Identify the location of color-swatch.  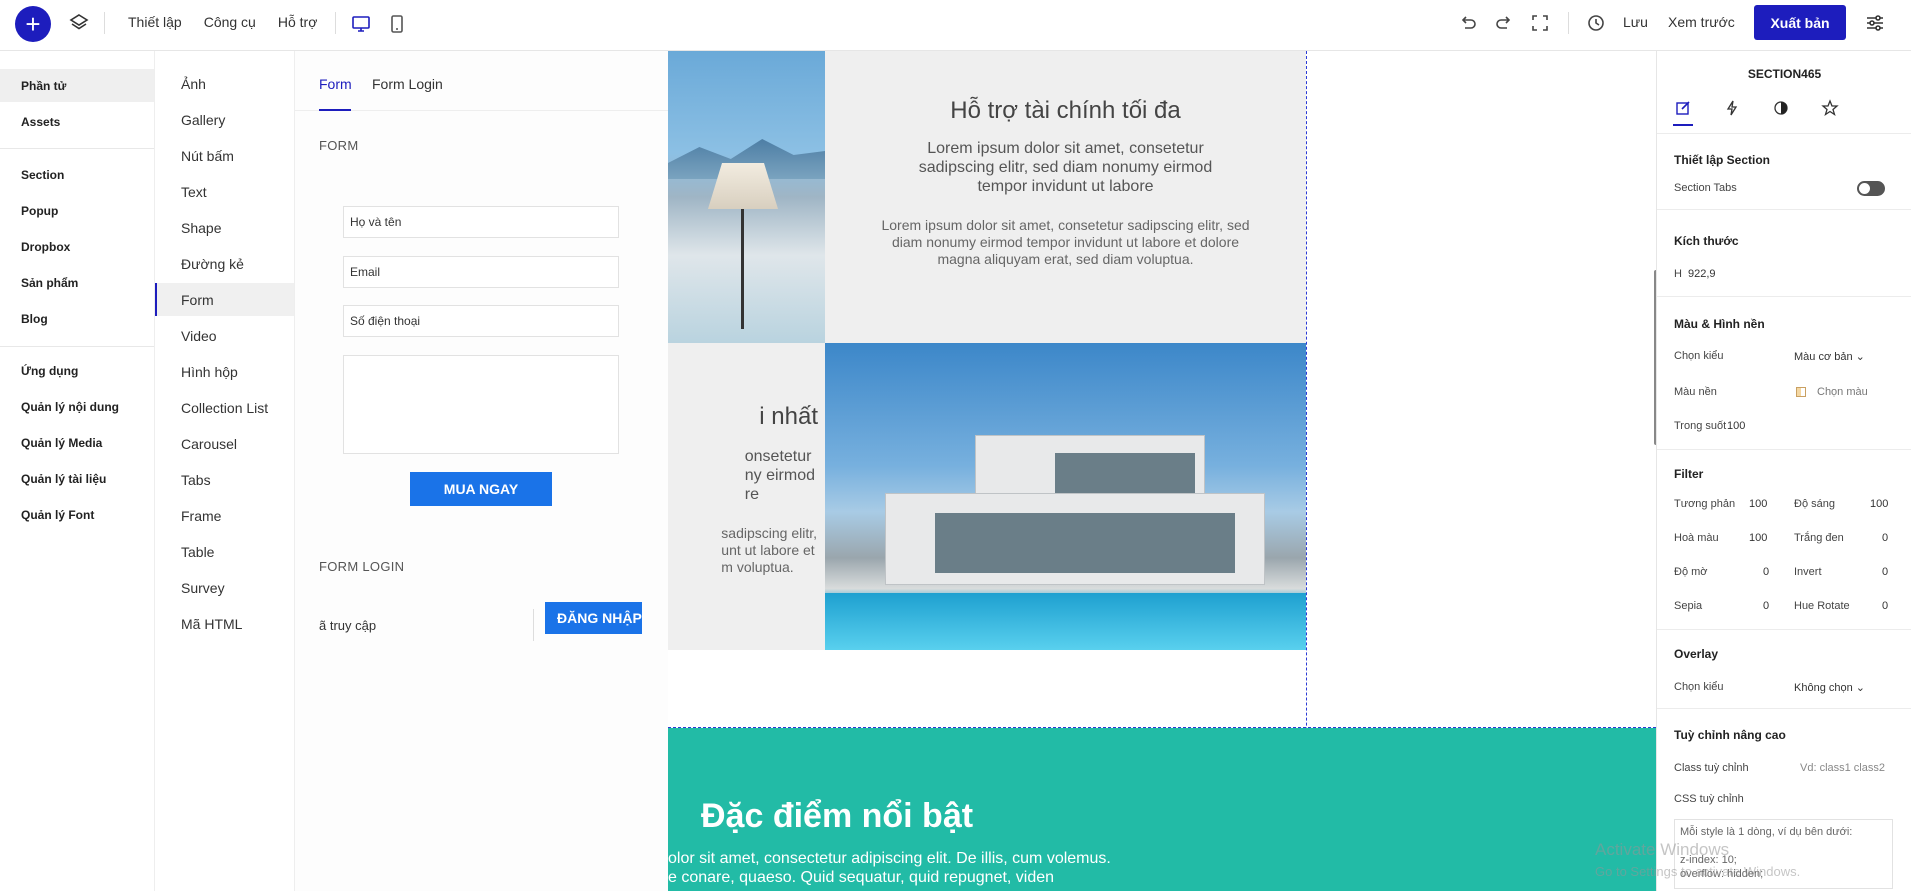
(1801, 392).